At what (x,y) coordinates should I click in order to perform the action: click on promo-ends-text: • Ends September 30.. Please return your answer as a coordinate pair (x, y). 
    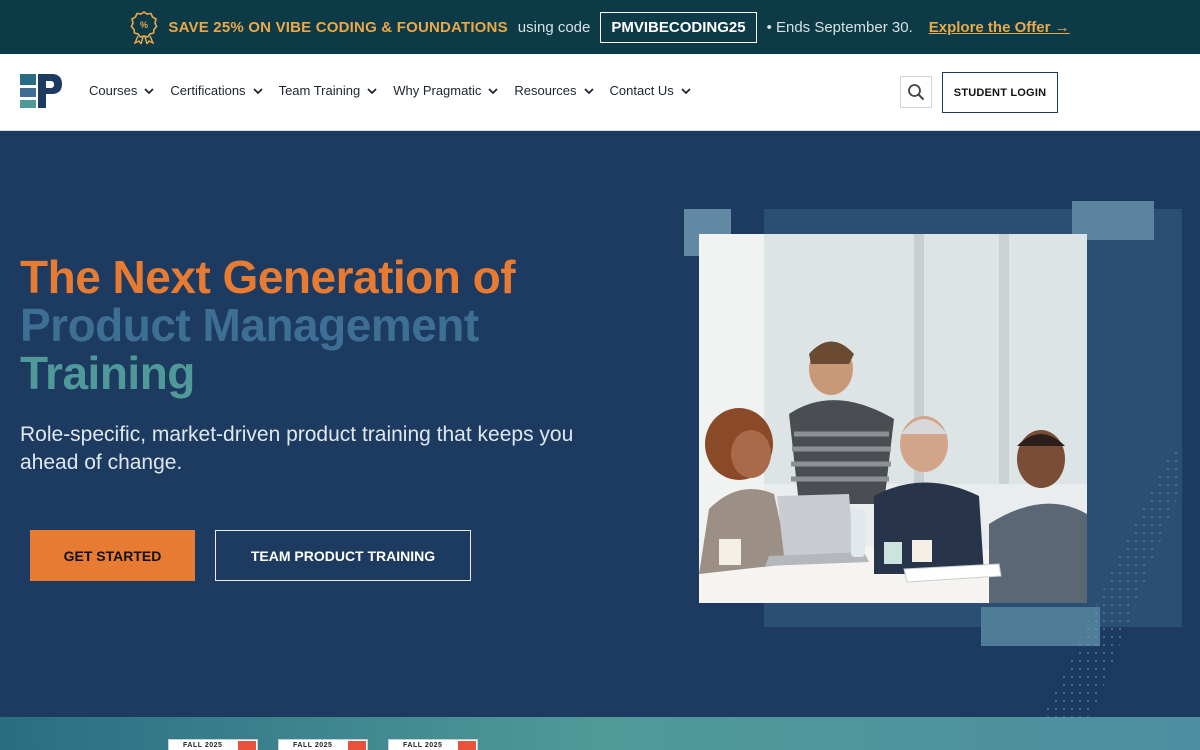
    Looking at the image, I should click on (839, 27).